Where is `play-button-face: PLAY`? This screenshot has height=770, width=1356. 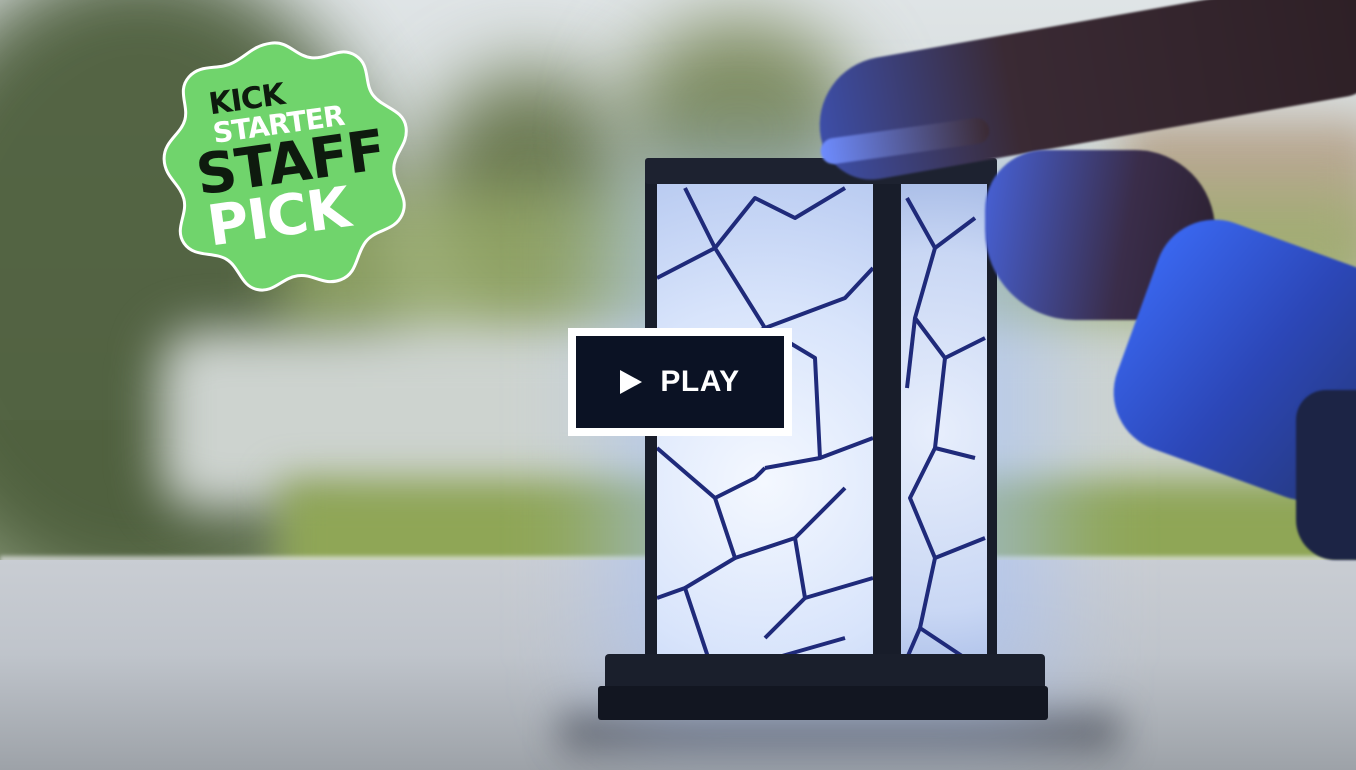
play-button-face: PLAY is located at coordinates (680, 382).